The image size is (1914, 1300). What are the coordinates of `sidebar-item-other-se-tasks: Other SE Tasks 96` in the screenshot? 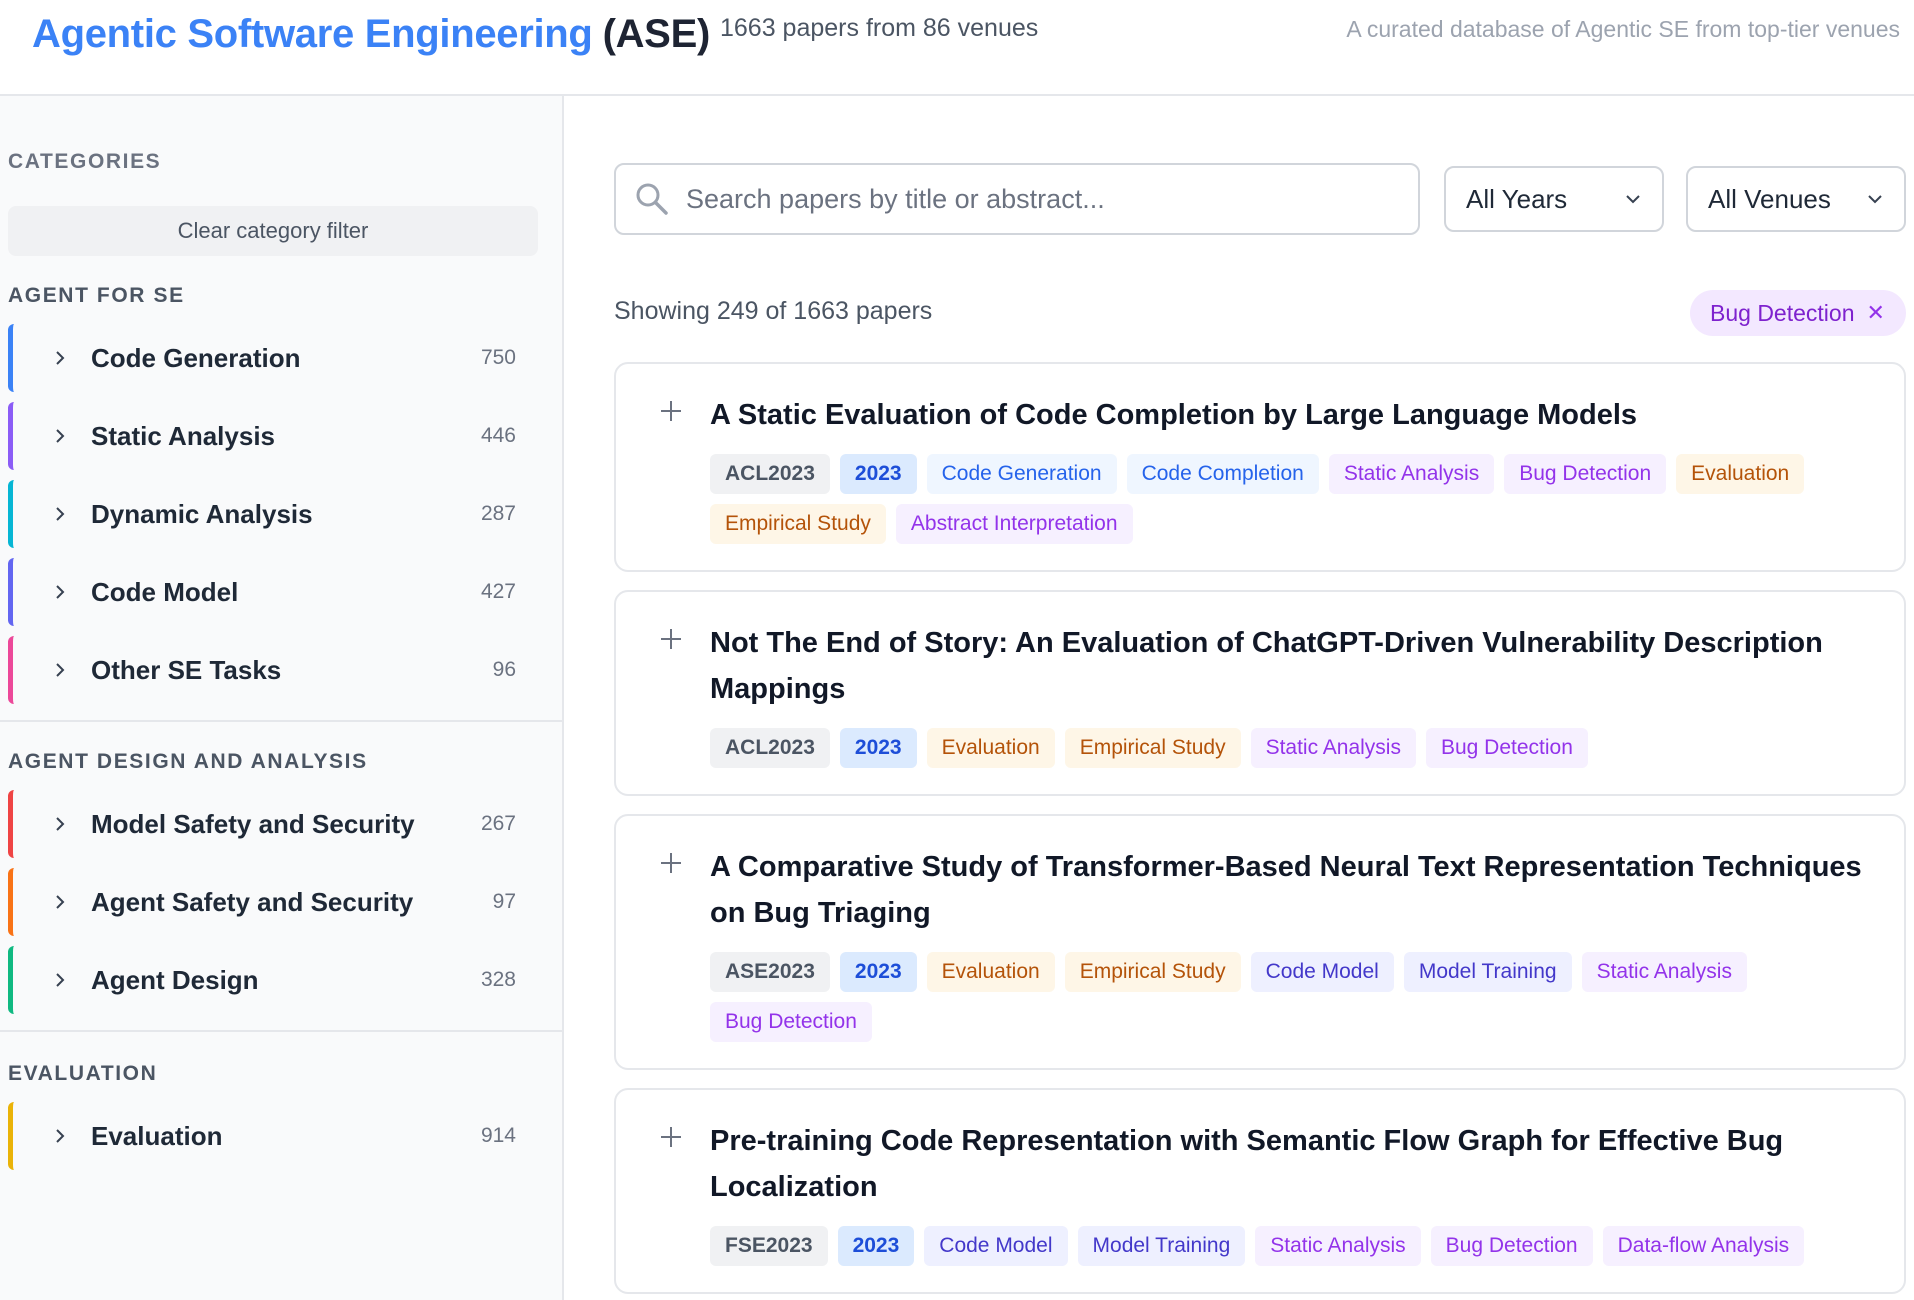 It's located at (265, 670).